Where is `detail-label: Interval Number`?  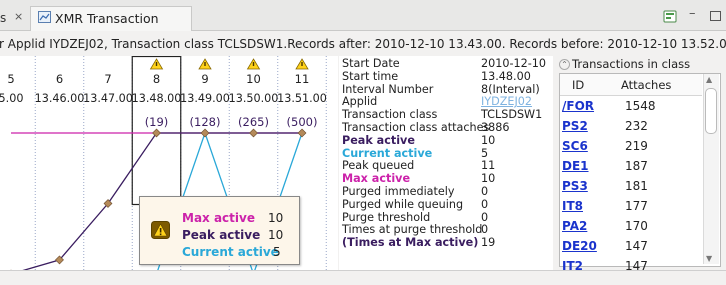
detail-label: Interval Number is located at coordinates (388, 89).